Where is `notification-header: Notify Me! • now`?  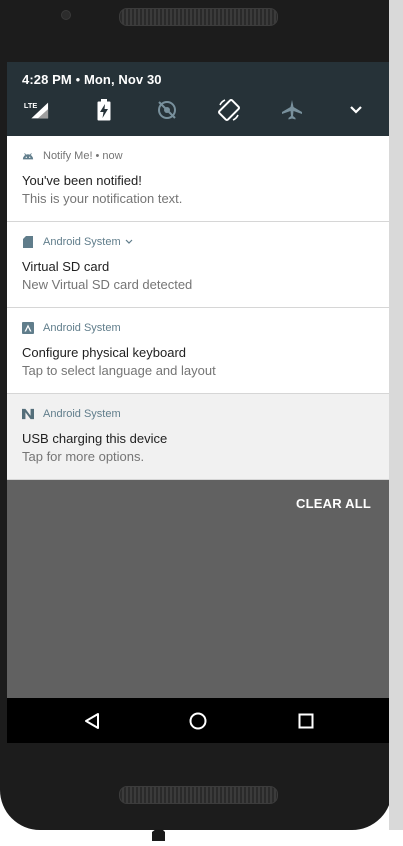 notification-header: Notify Me! • now is located at coordinates (72, 156).